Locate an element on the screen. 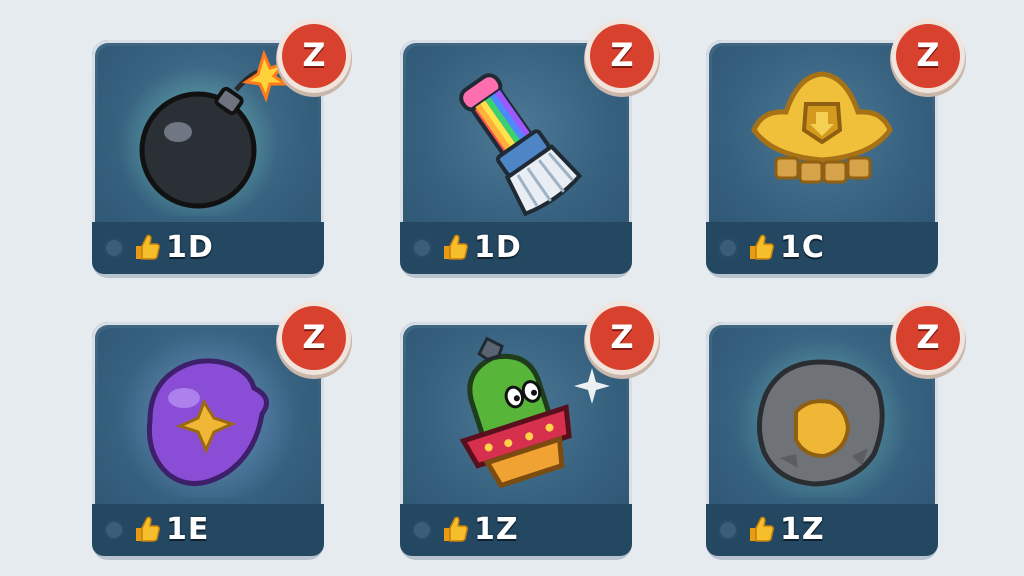  card-footer: 1C is located at coordinates (822, 248).